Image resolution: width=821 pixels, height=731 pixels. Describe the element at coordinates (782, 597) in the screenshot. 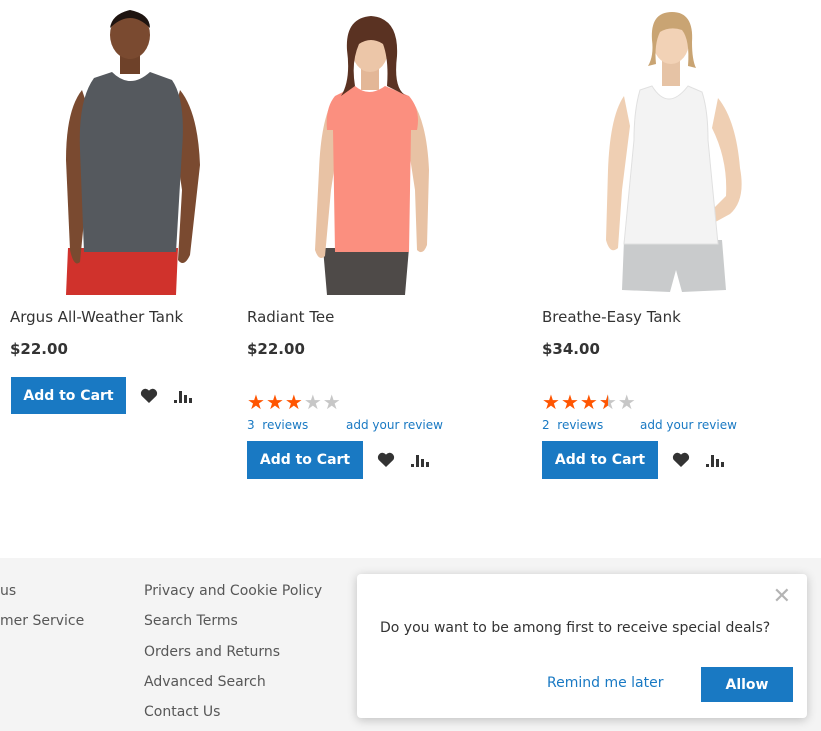

I see `close-icon: ✕` at that location.